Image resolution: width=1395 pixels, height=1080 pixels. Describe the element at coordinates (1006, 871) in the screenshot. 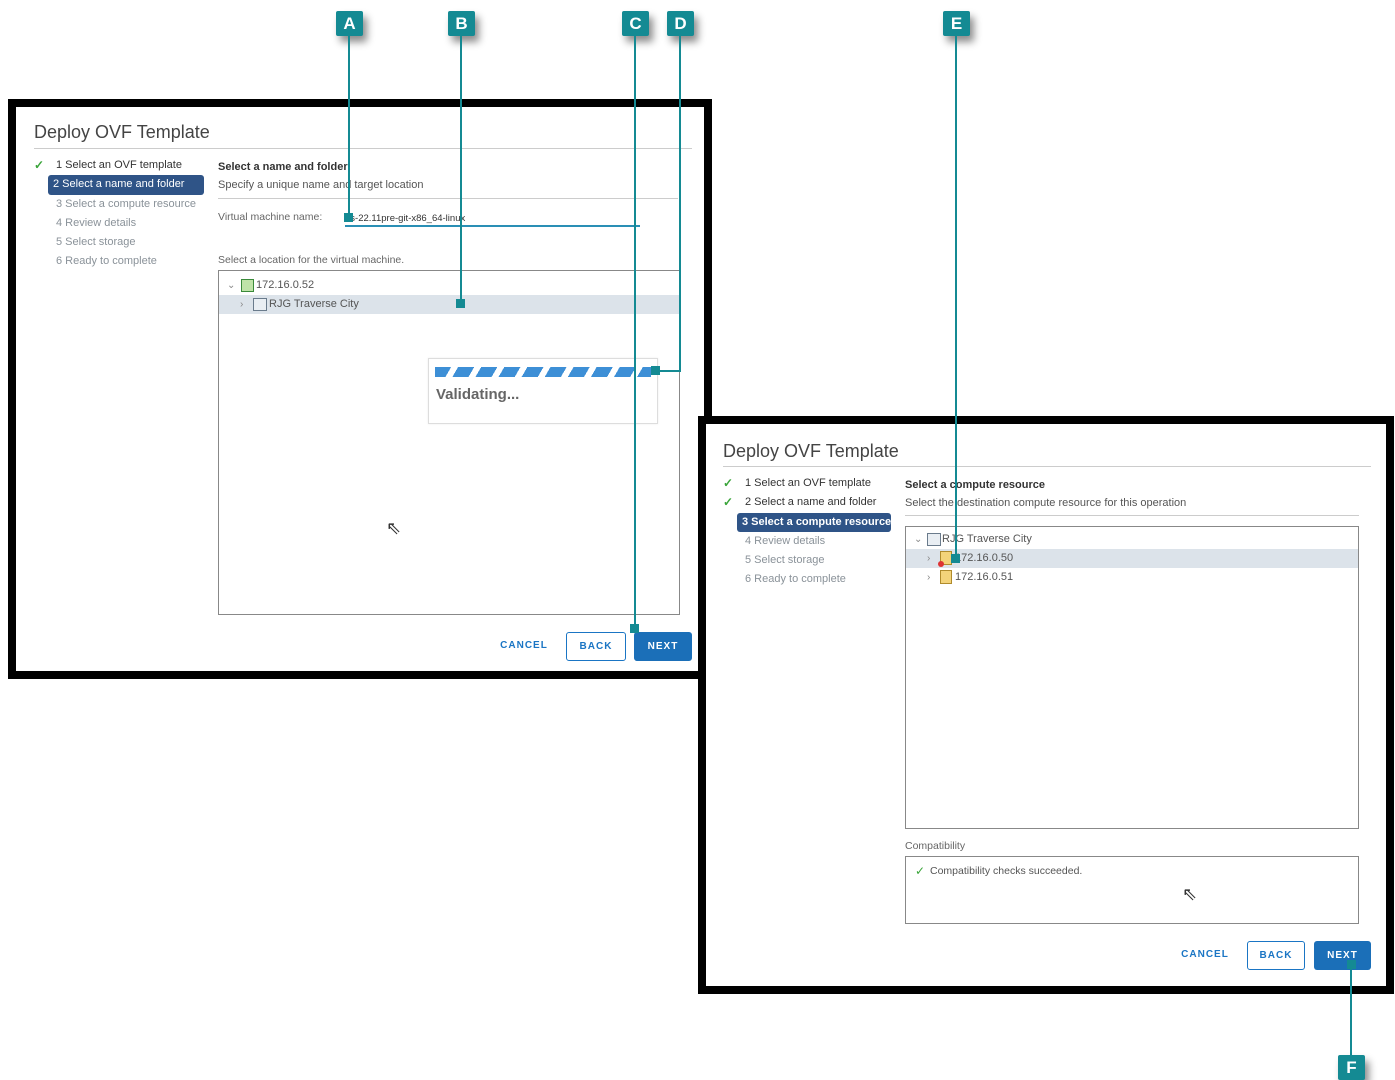

I see `compatibility-message: Compatibility checks succeeded.` at that location.